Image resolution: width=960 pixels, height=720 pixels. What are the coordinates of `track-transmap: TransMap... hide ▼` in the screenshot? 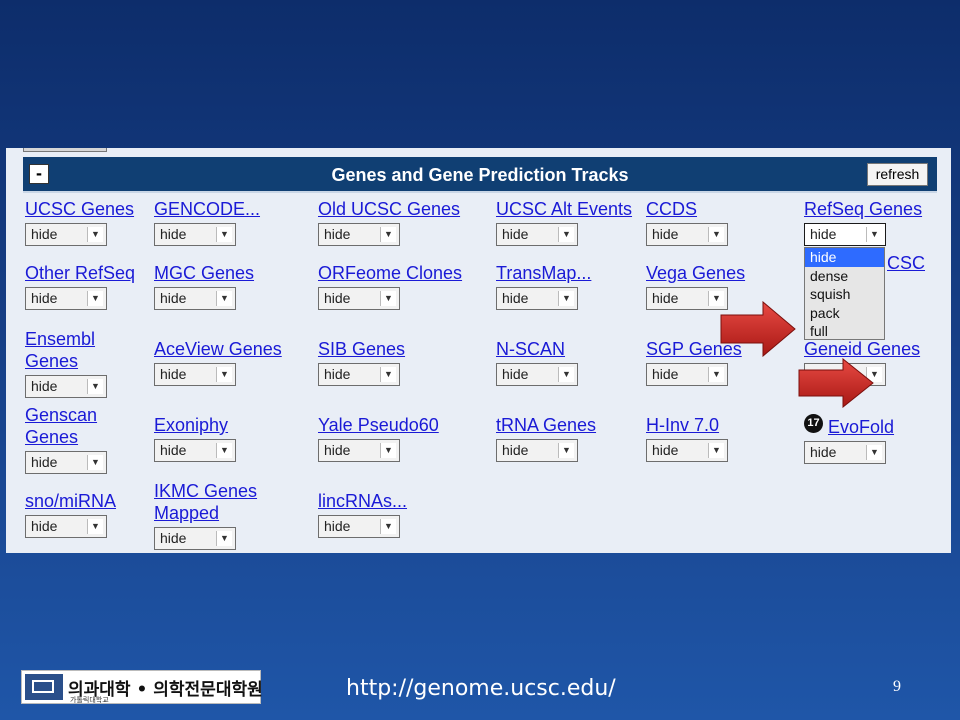 It's located at (543, 286).